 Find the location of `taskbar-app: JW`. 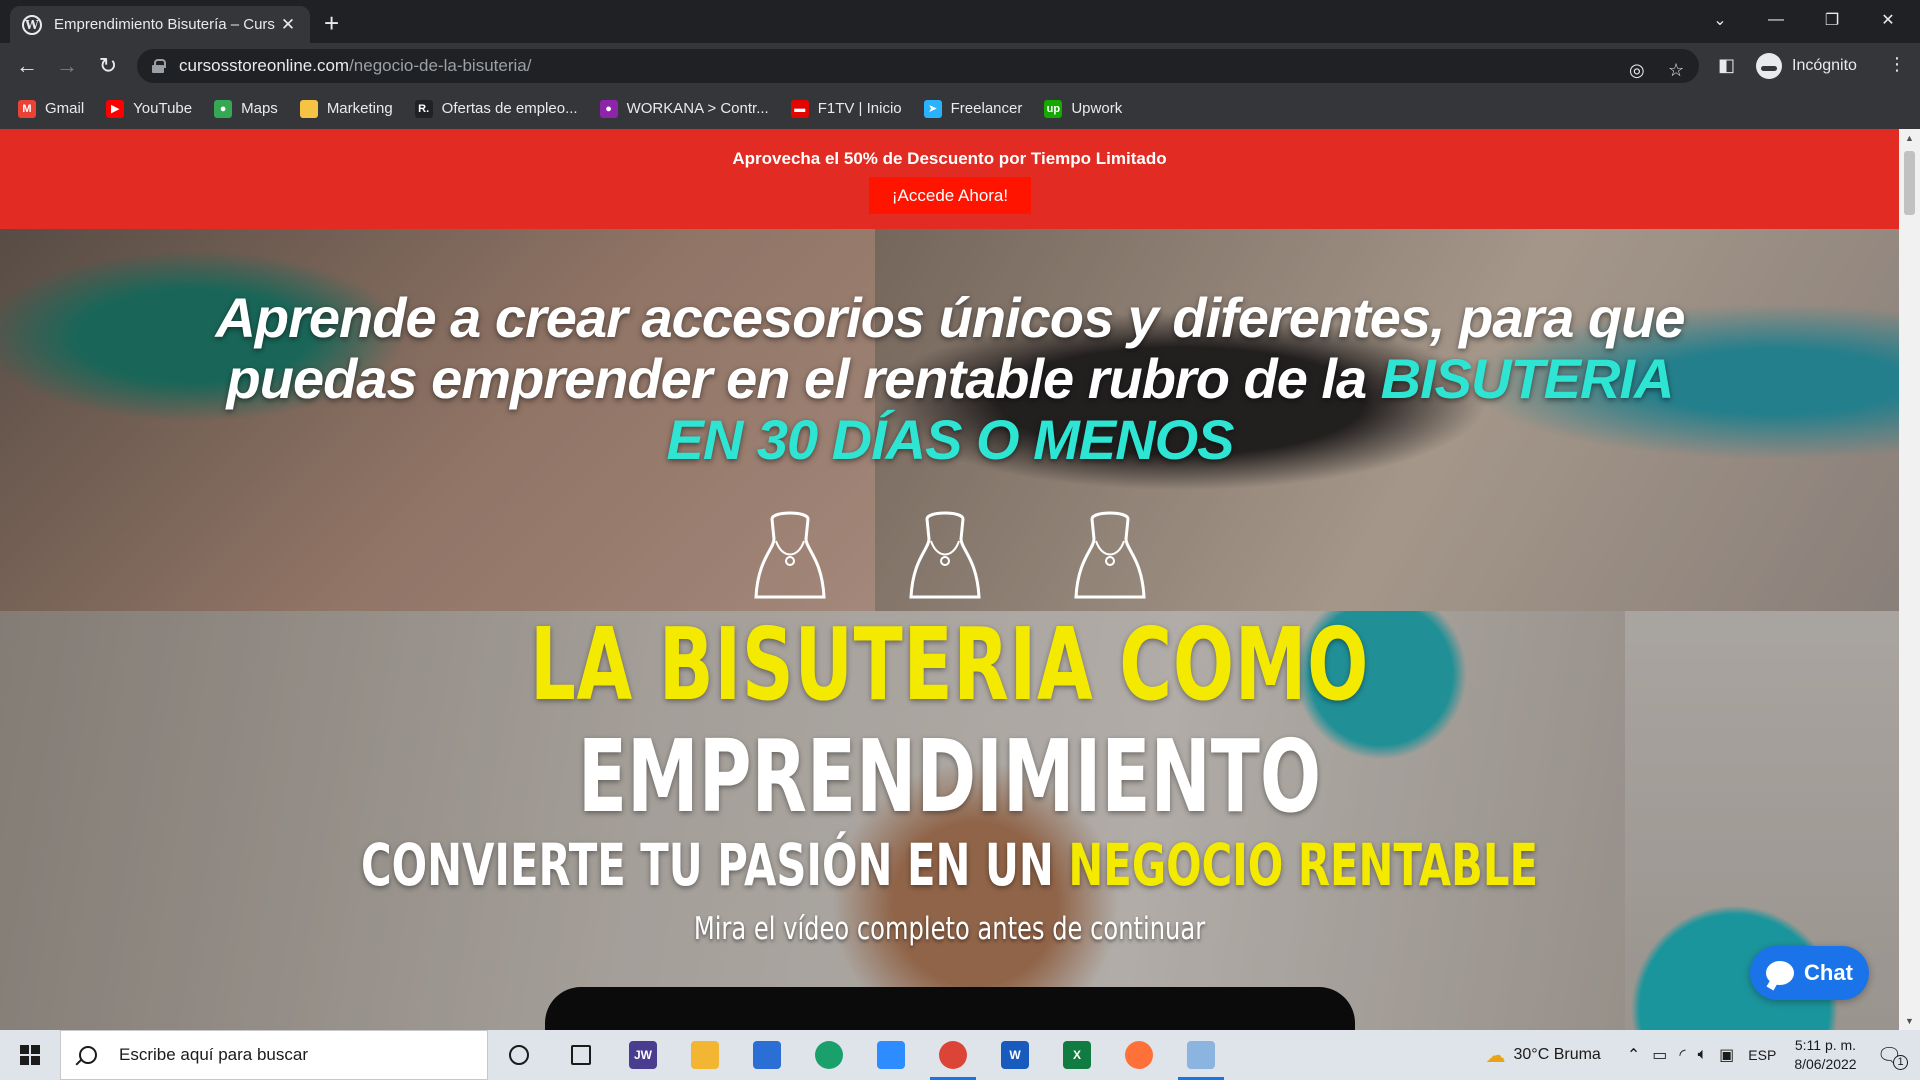

taskbar-app: JW is located at coordinates (643, 1055).